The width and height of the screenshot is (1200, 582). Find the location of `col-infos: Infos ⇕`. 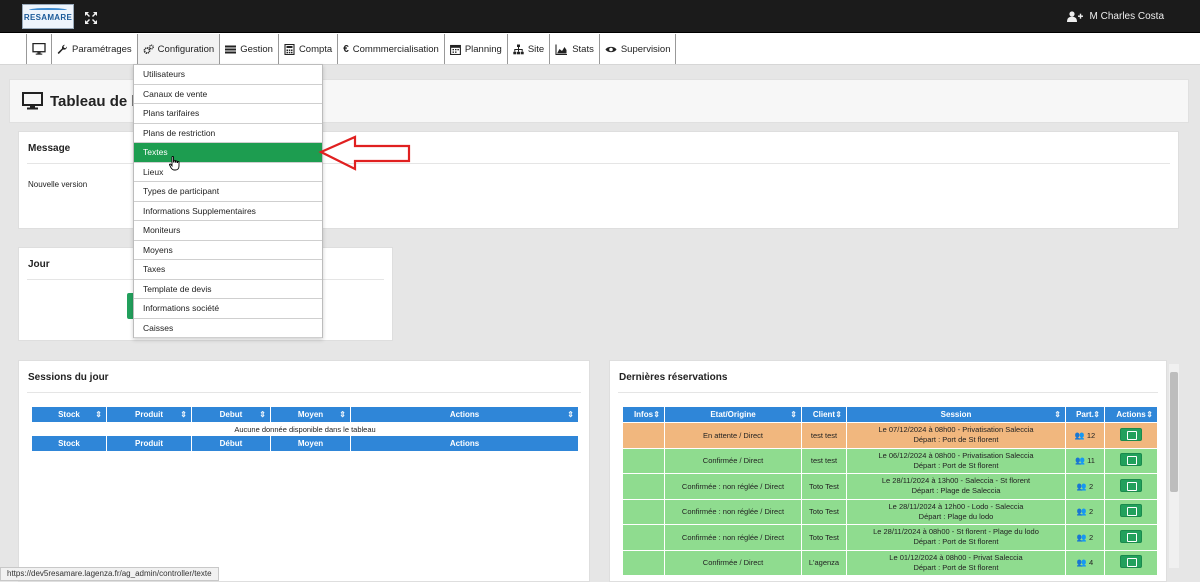

col-infos: Infos ⇕ is located at coordinates (643, 414).